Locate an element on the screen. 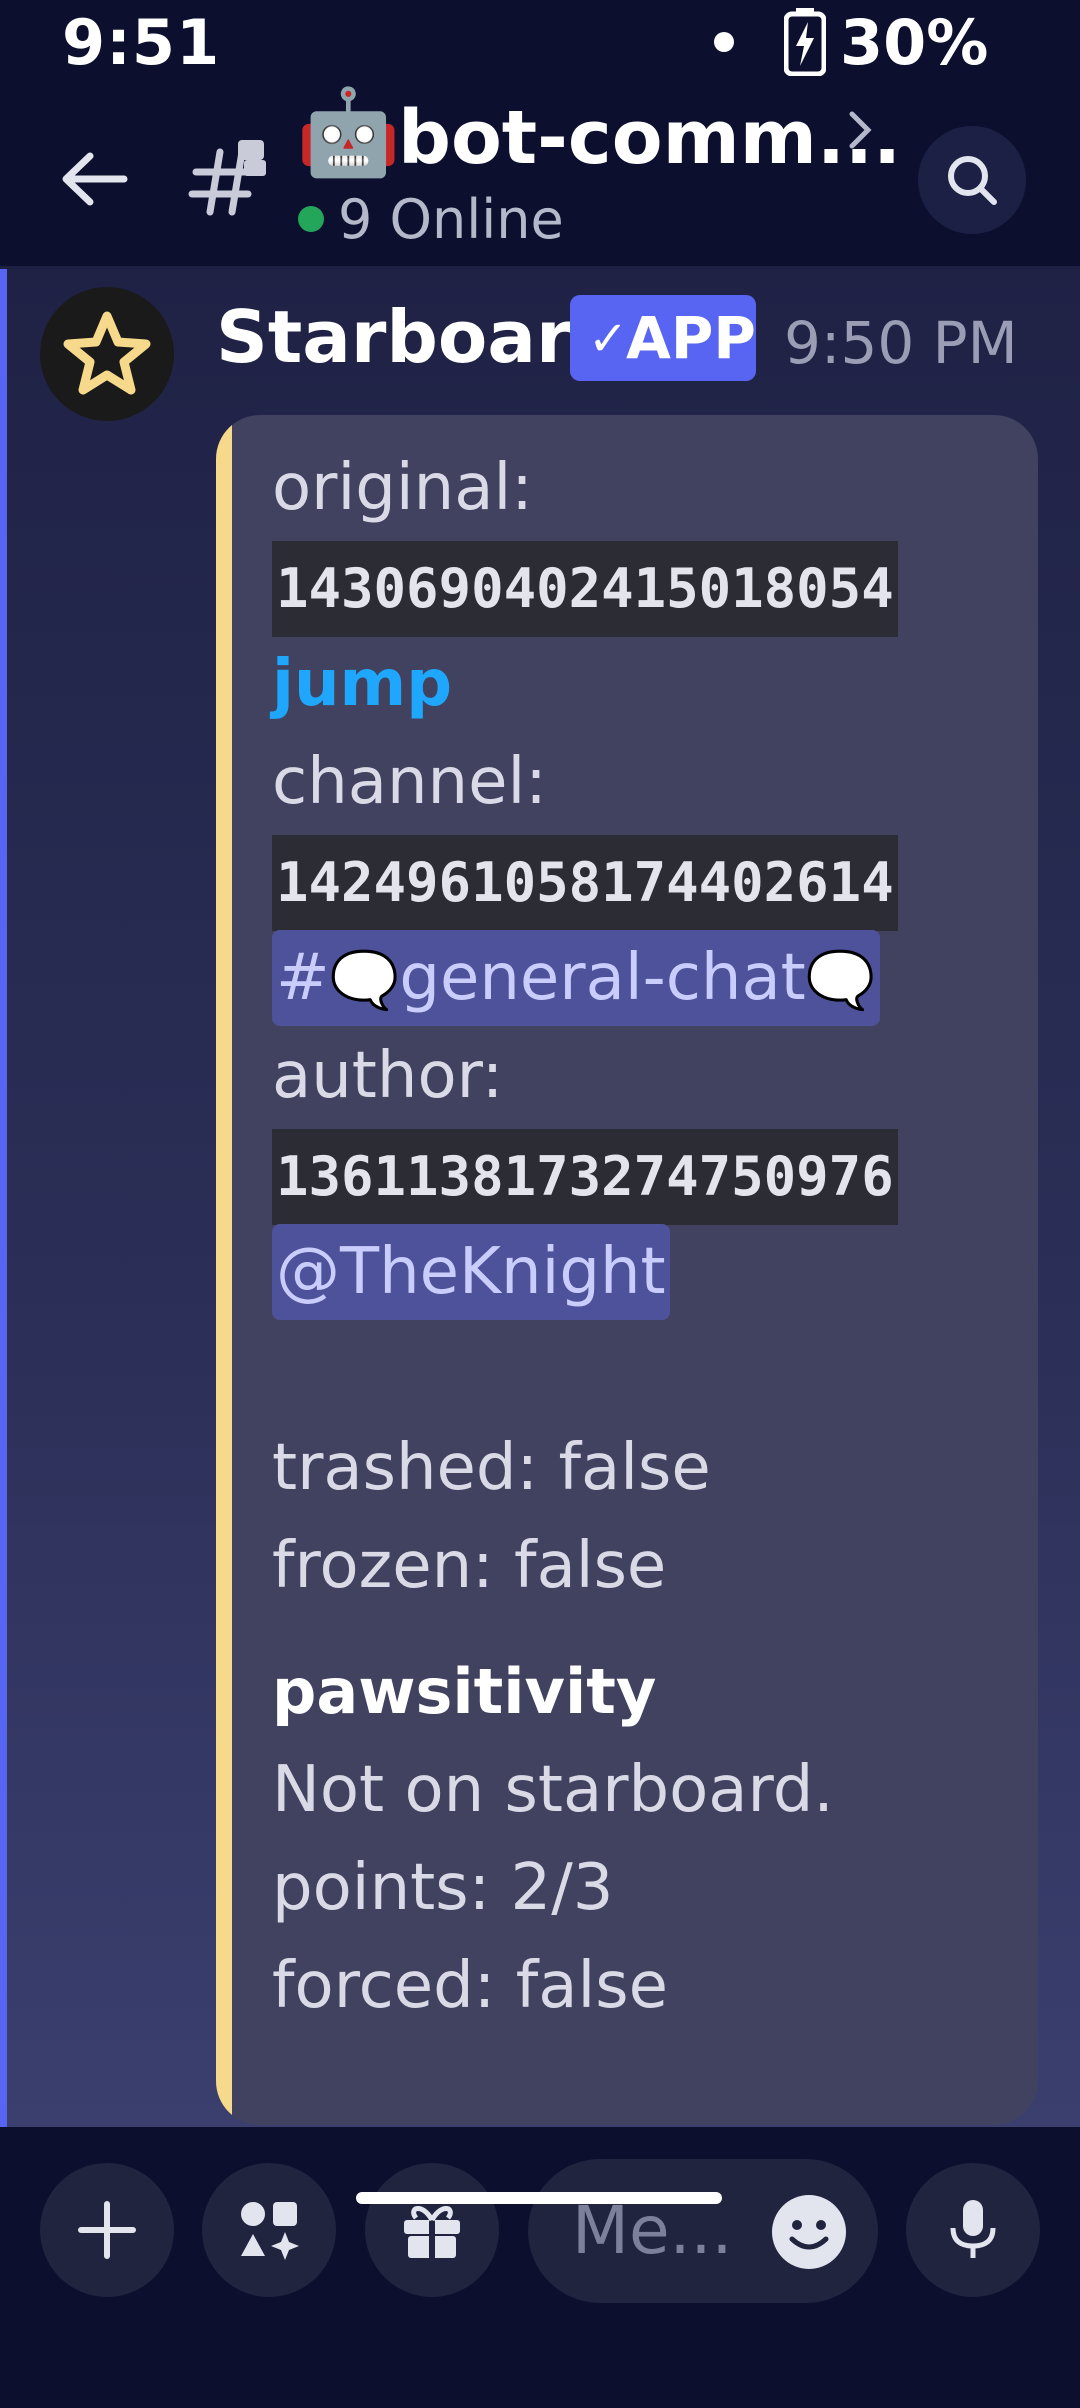  author-label: author: is located at coordinates (388, 1076).